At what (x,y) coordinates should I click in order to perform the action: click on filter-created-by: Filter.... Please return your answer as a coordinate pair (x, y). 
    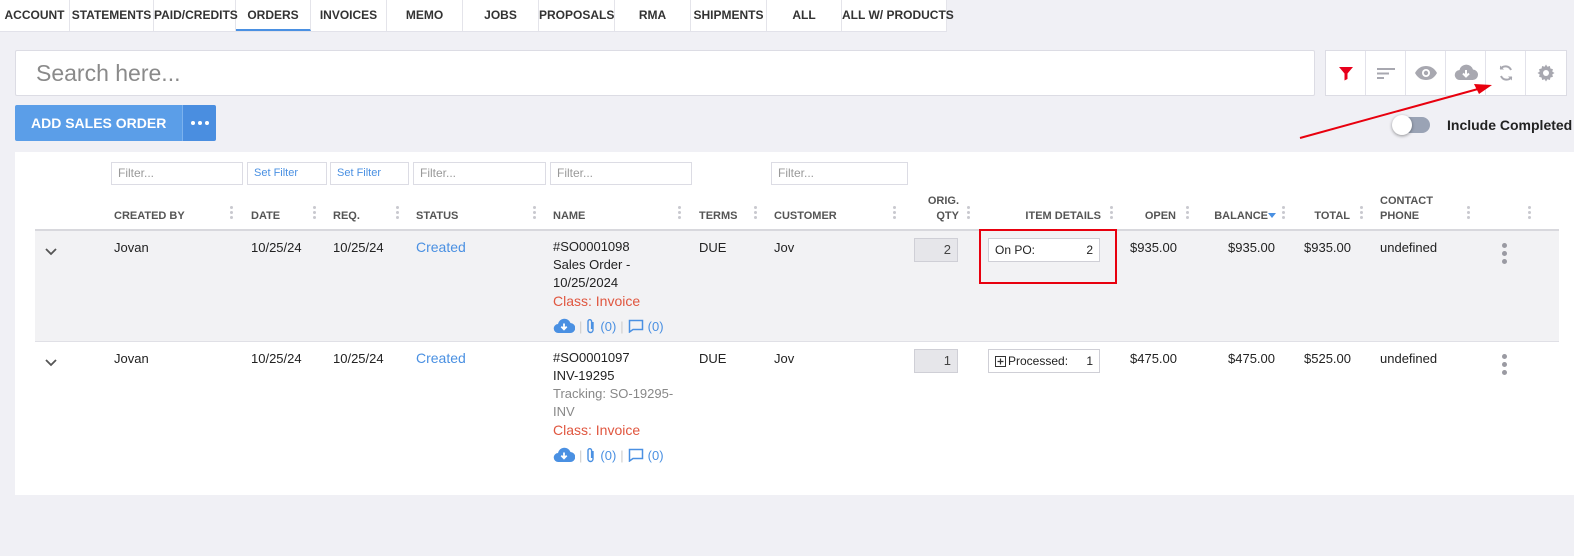
    Looking at the image, I should click on (177, 173).